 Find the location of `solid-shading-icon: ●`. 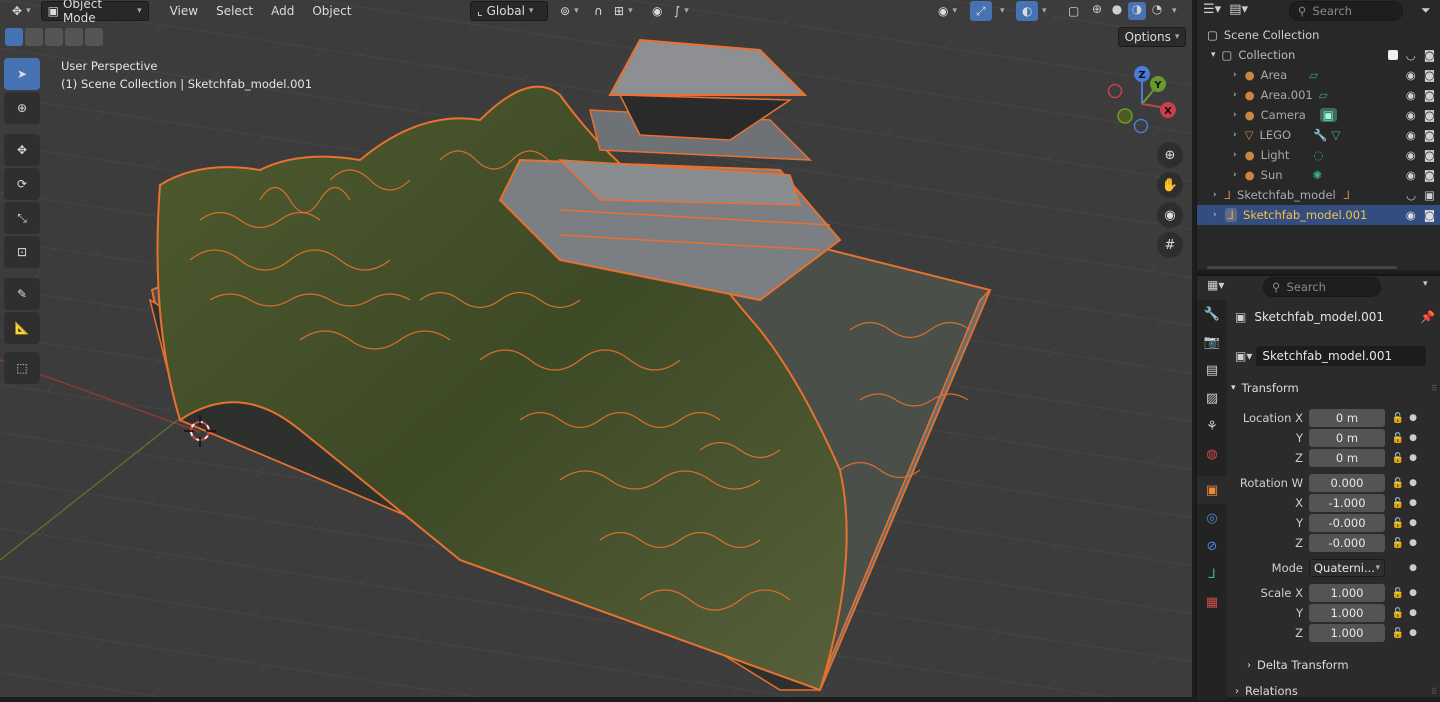

solid-shading-icon: ● is located at coordinates (1117, 11).